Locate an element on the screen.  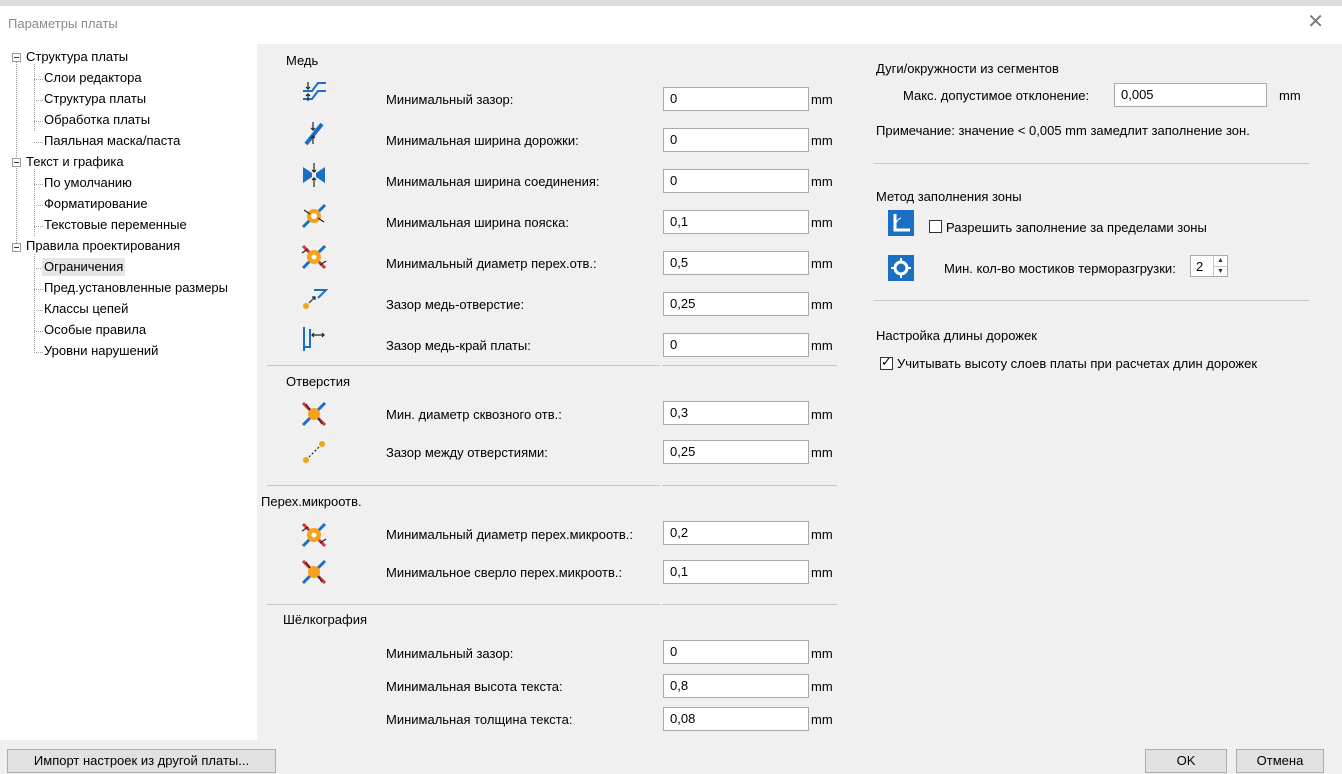
copper-hole-clearance-label: Зазор медь-отверстие: is located at coordinates (455, 304).